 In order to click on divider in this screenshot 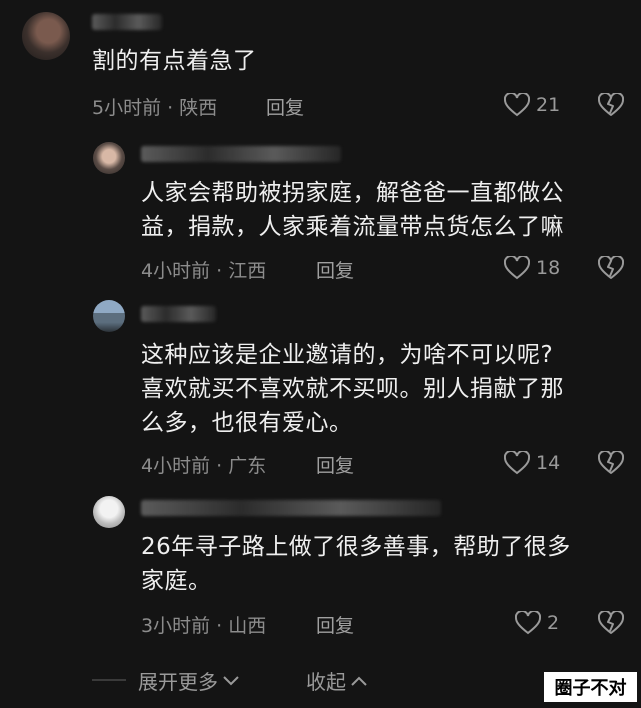, I will do `click(109, 680)`.